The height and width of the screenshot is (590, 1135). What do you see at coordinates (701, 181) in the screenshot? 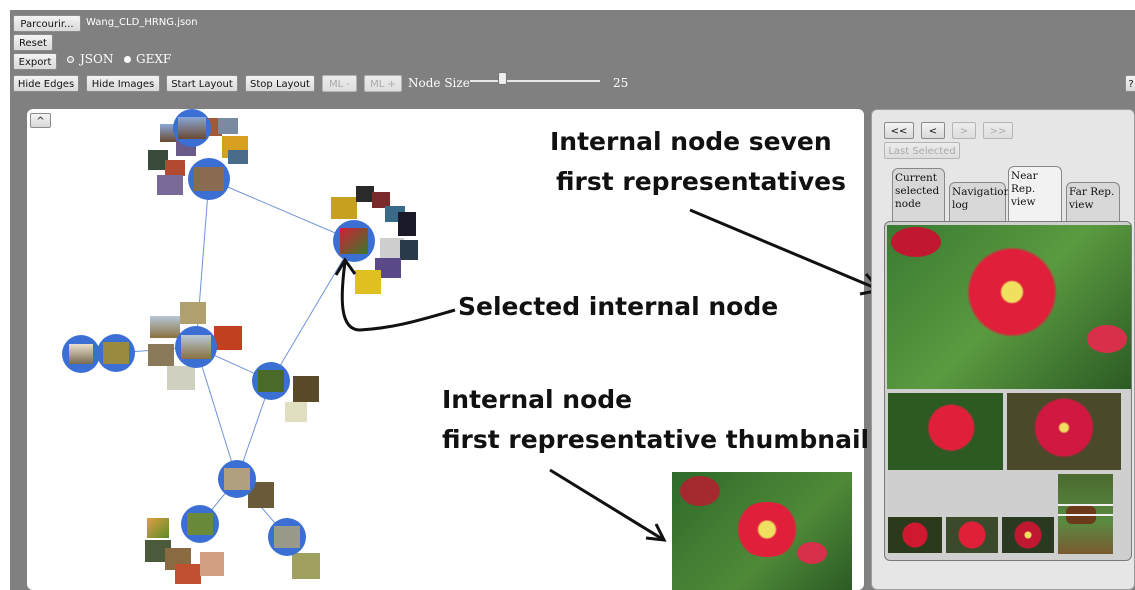
I see `annotation-internal-seven-line2: first representatives` at bounding box center [701, 181].